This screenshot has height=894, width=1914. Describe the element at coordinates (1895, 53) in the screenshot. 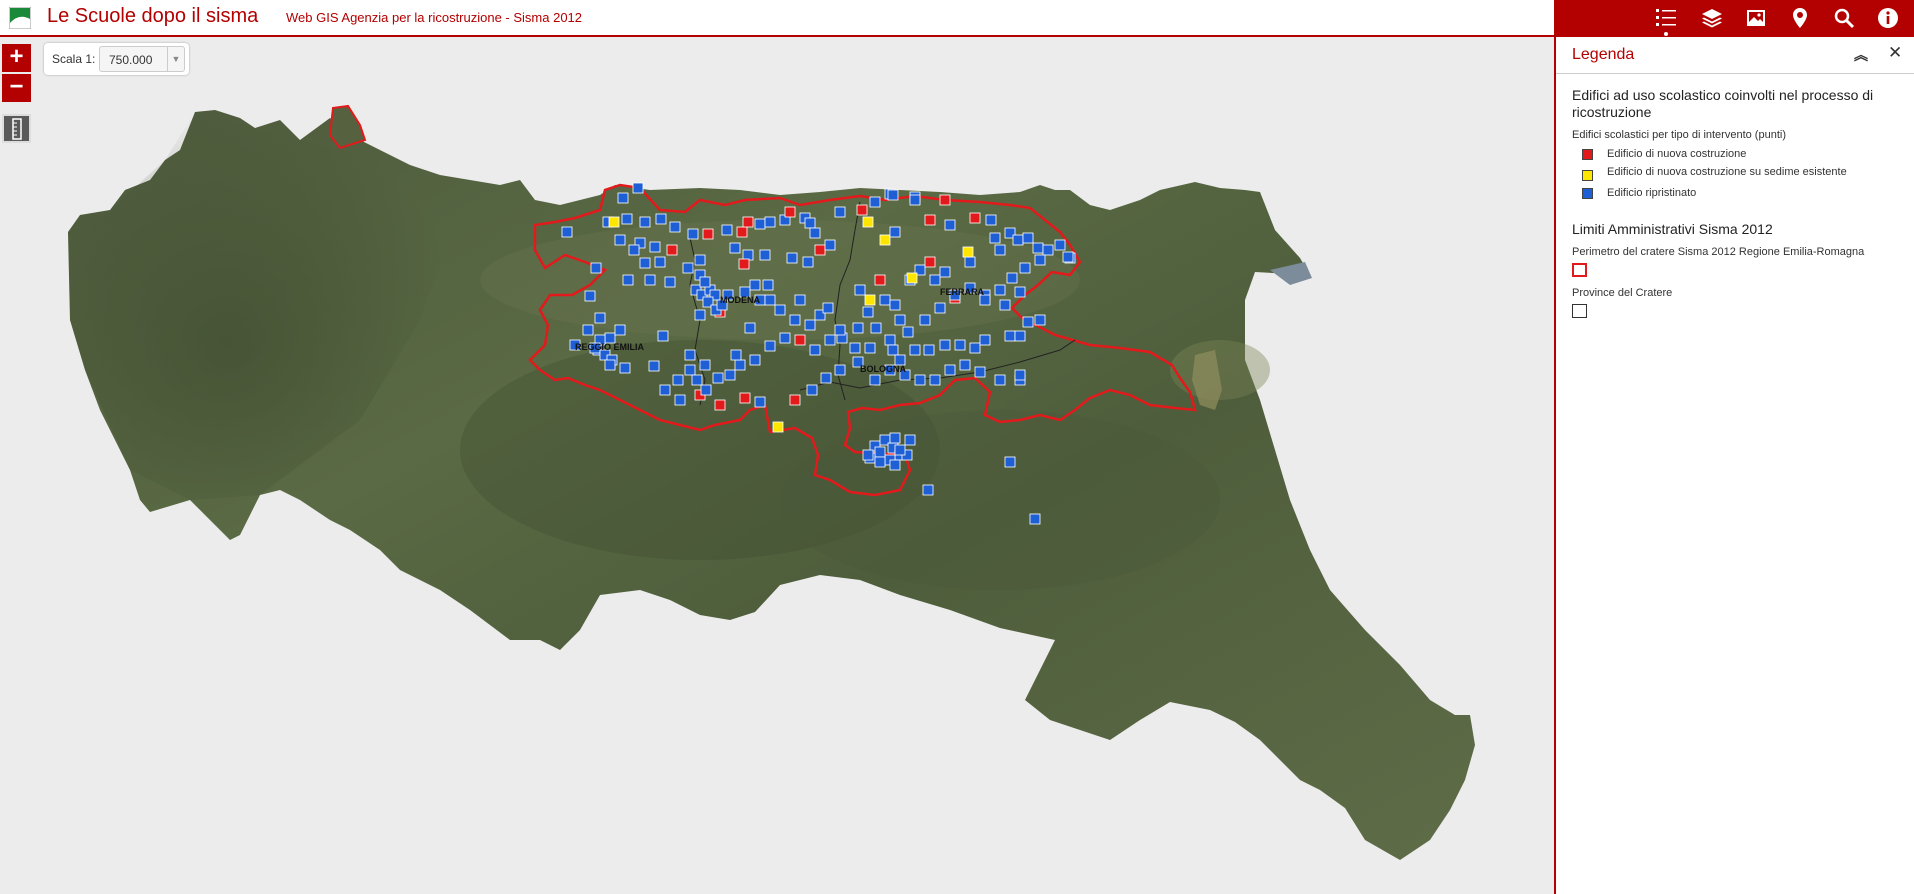

I see `close-icon: ✕` at that location.